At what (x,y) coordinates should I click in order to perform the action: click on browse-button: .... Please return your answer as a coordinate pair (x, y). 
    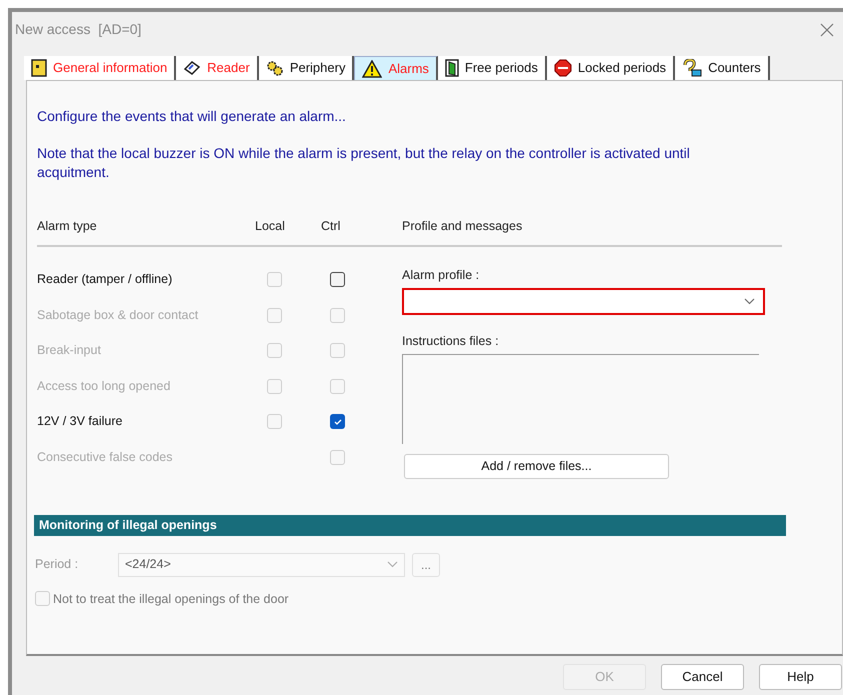
    Looking at the image, I should click on (426, 564).